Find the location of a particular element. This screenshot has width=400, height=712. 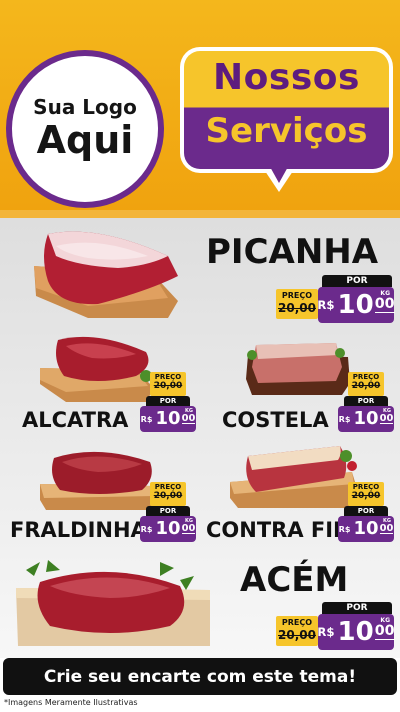

product-name-fraldinha: FRALDINHA is located at coordinates (78, 530).